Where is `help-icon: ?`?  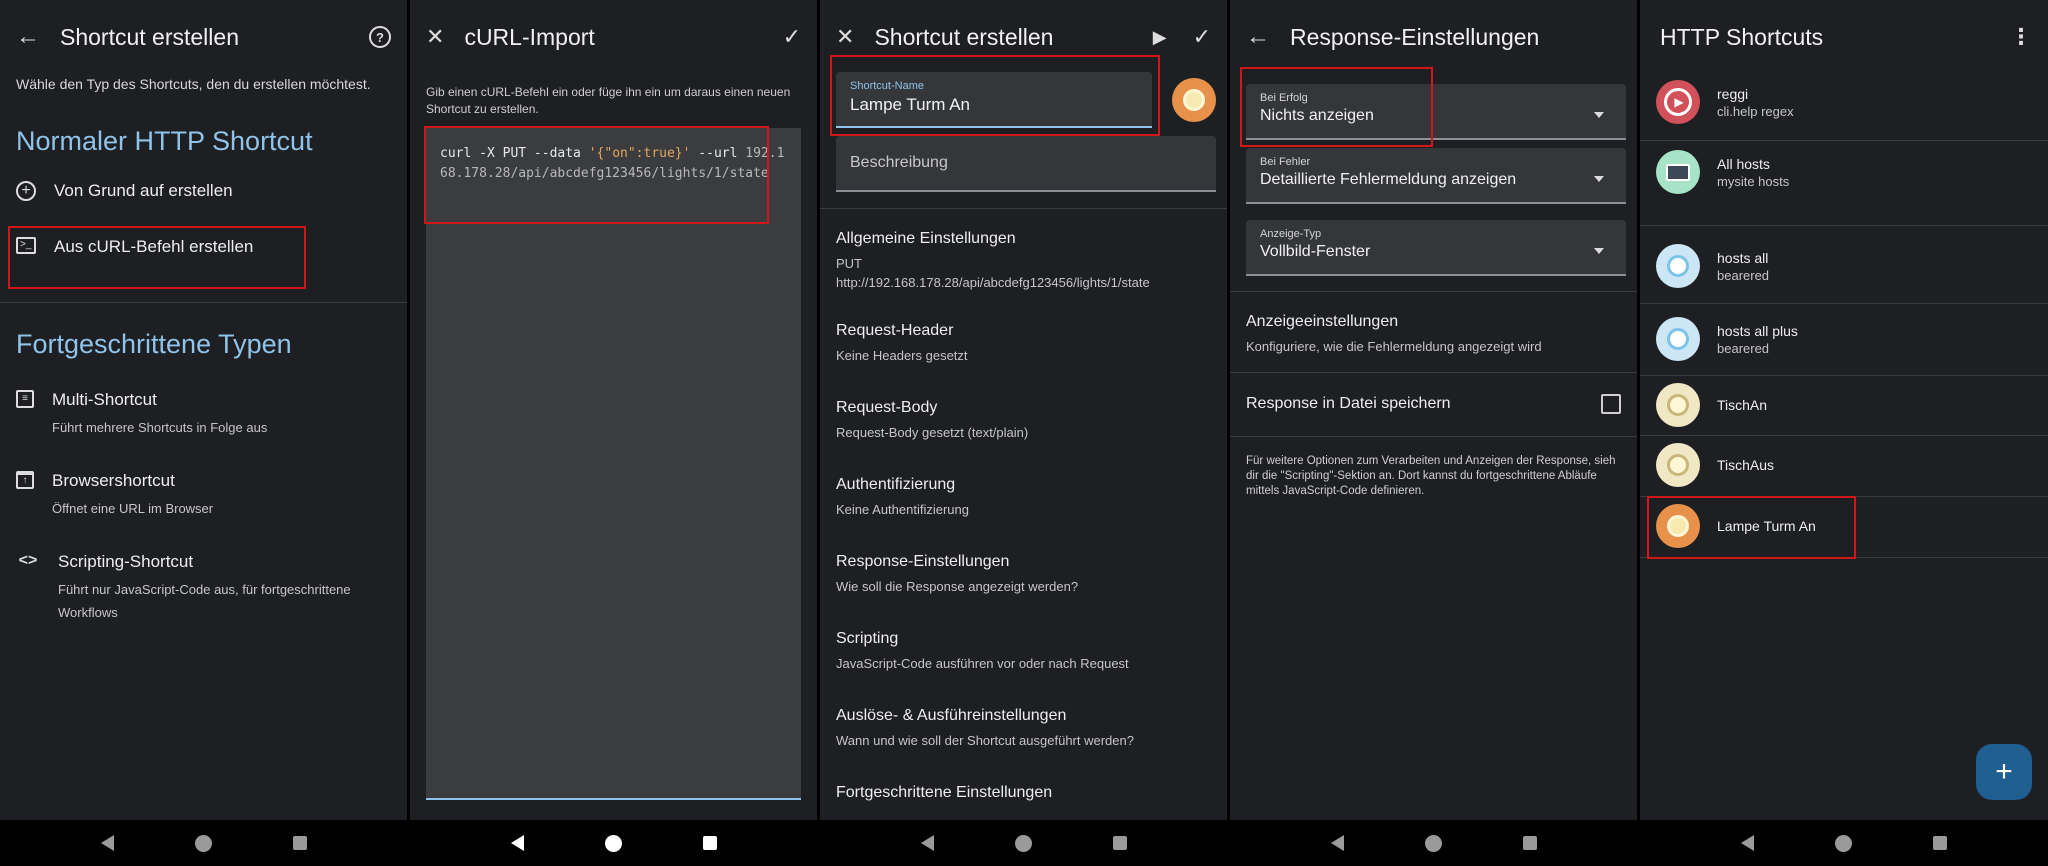
help-icon: ? is located at coordinates (380, 37).